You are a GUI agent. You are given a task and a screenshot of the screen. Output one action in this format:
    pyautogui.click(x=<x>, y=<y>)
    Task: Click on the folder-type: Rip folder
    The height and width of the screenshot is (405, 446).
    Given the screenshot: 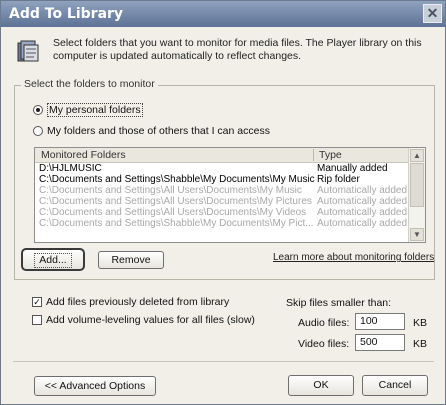 What is the action you would take?
    pyautogui.click(x=338, y=179)
    